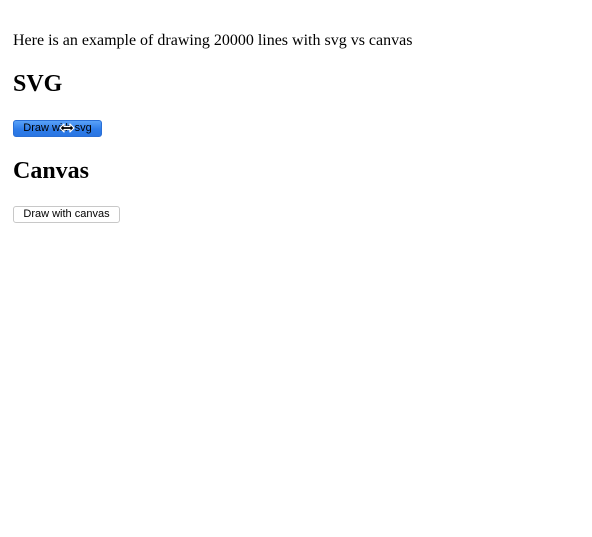 Image resolution: width=592 pixels, height=537 pixels. Describe the element at coordinates (51, 171) in the screenshot. I see `canvas-heading: Canvas` at that location.